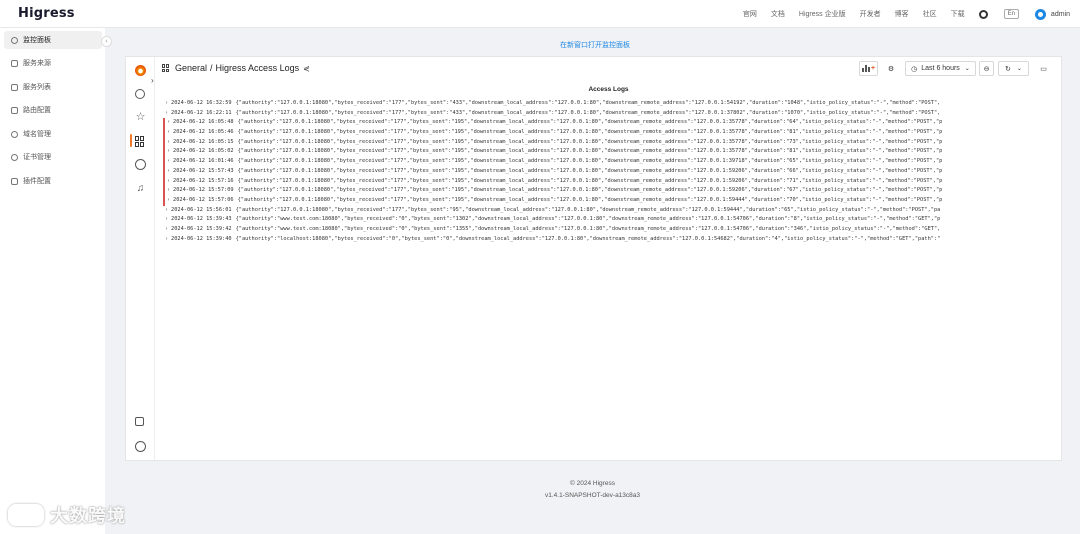  What do you see at coordinates (152, 80) in the screenshot?
I see `expand-menu-icon: ›` at bounding box center [152, 80].